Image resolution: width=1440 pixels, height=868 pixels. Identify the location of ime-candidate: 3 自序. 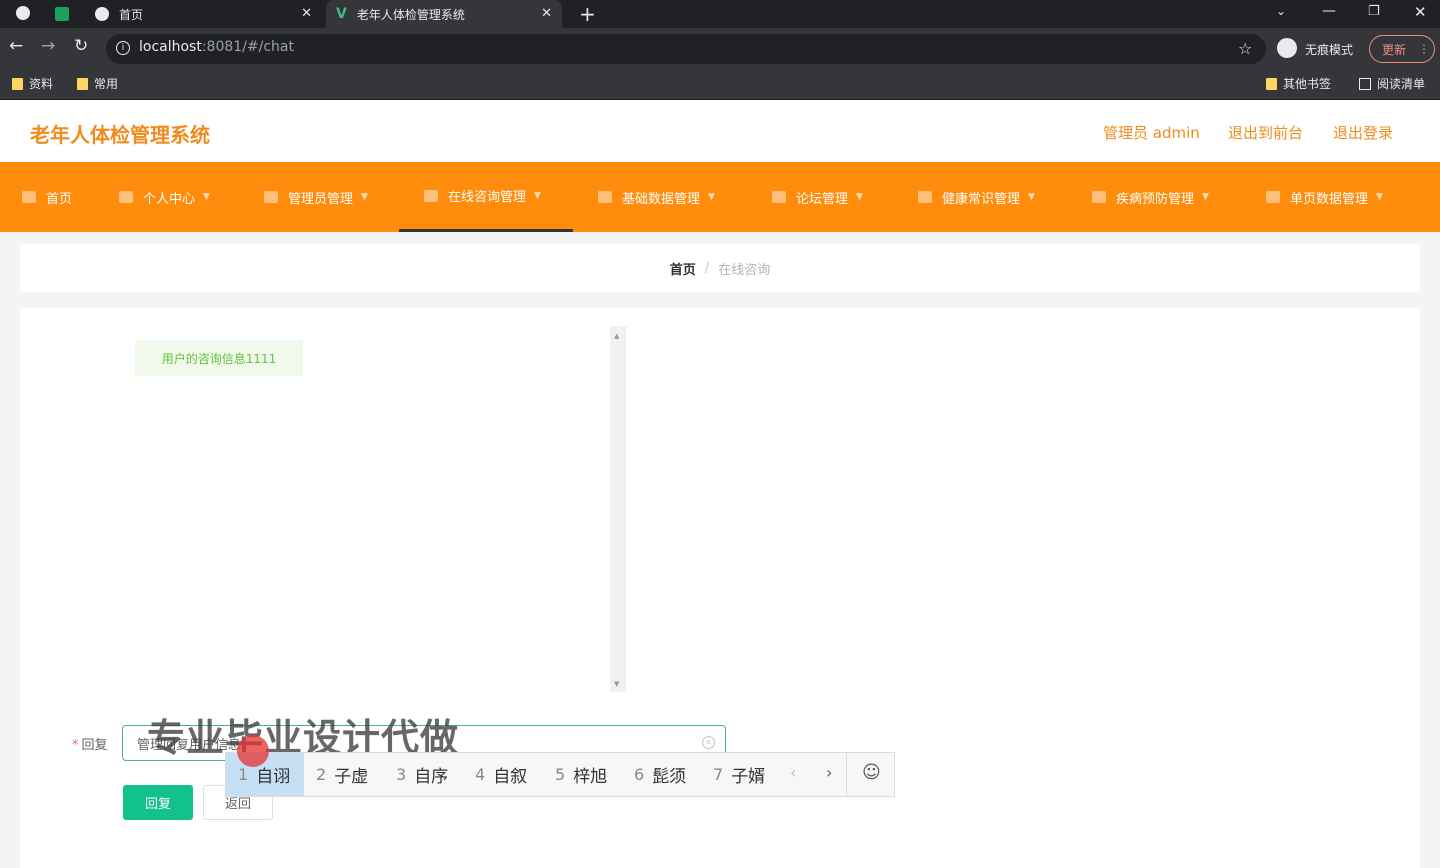
(422, 774).